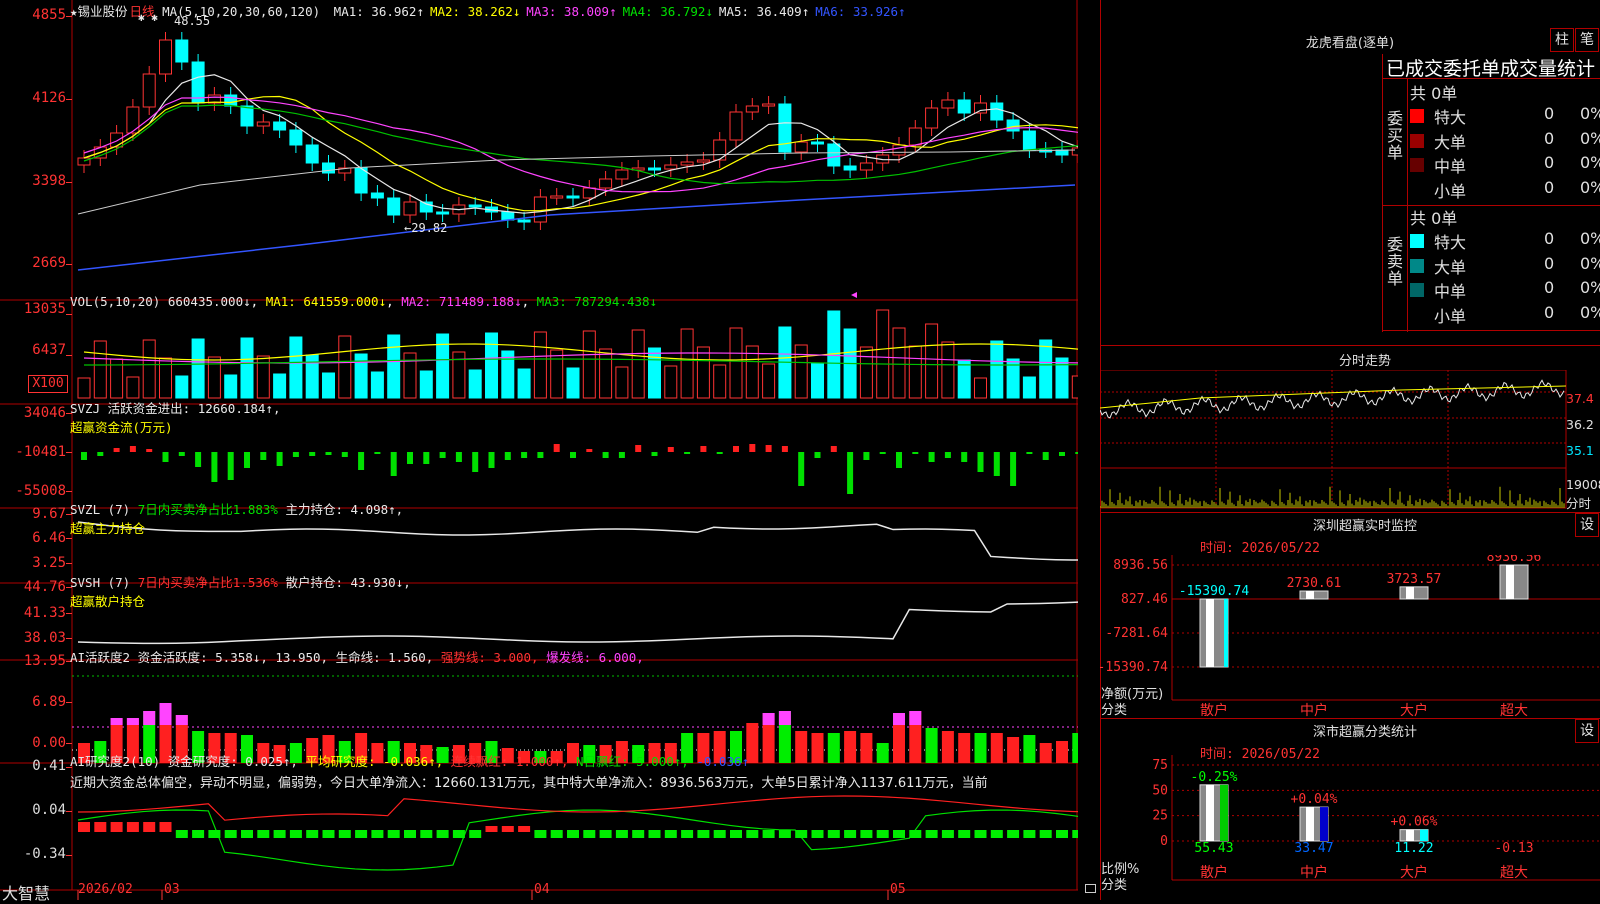  Describe the element at coordinates (1514, 873) in the screenshot. I see `class-category: 超大` at that location.